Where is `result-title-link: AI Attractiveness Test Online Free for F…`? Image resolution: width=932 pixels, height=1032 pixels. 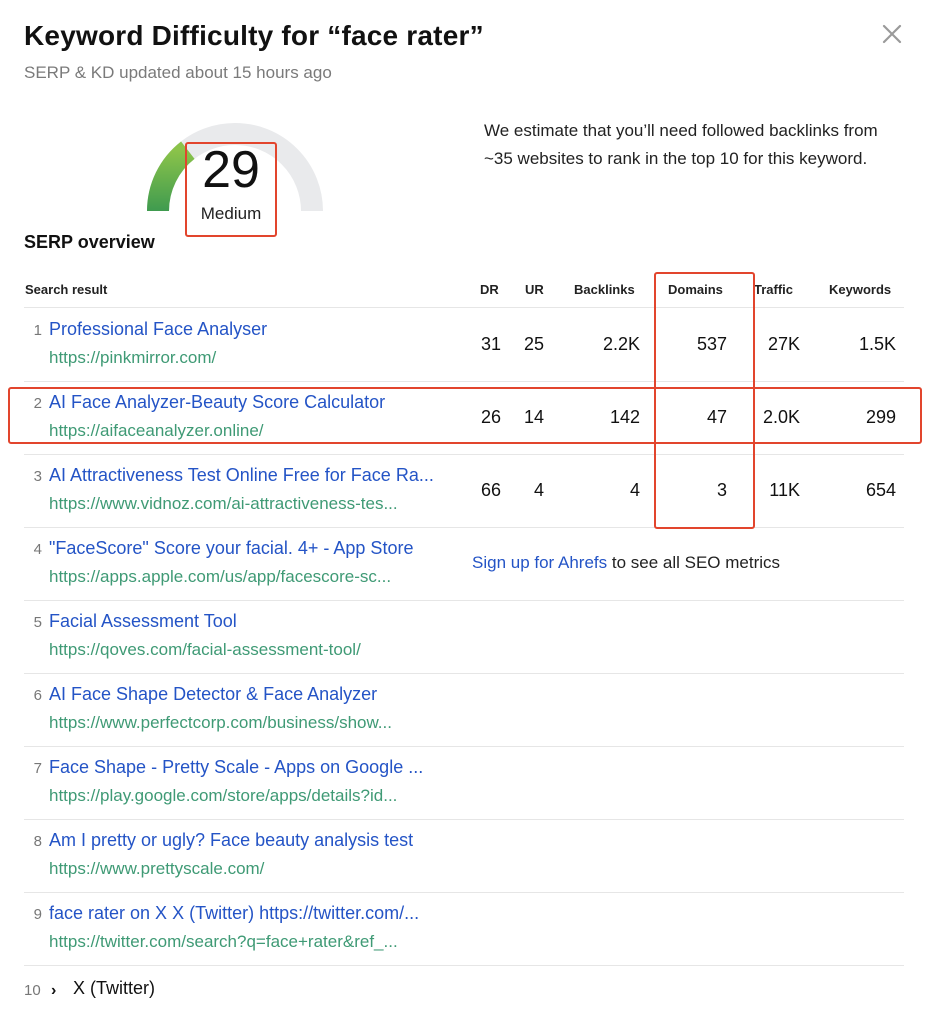 result-title-link: AI Attractiveness Test Online Free for F… is located at coordinates (241, 475).